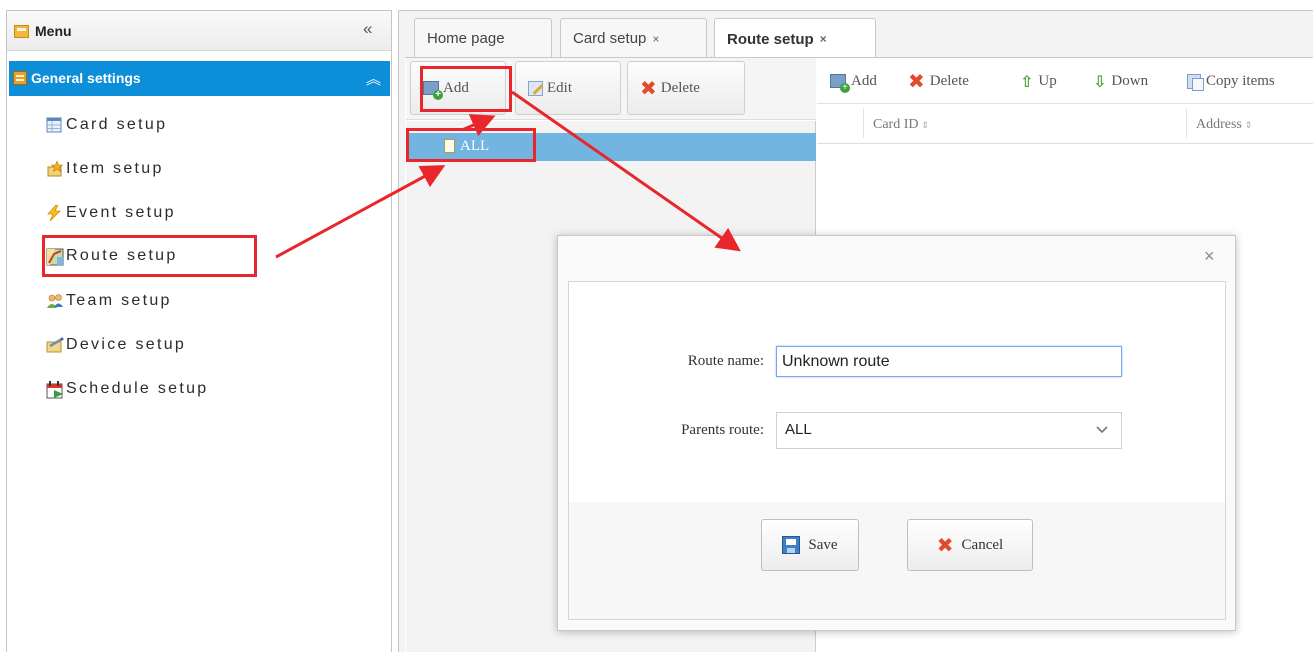 The width and height of the screenshot is (1313, 652). I want to click on table-icon, so click(54, 125).